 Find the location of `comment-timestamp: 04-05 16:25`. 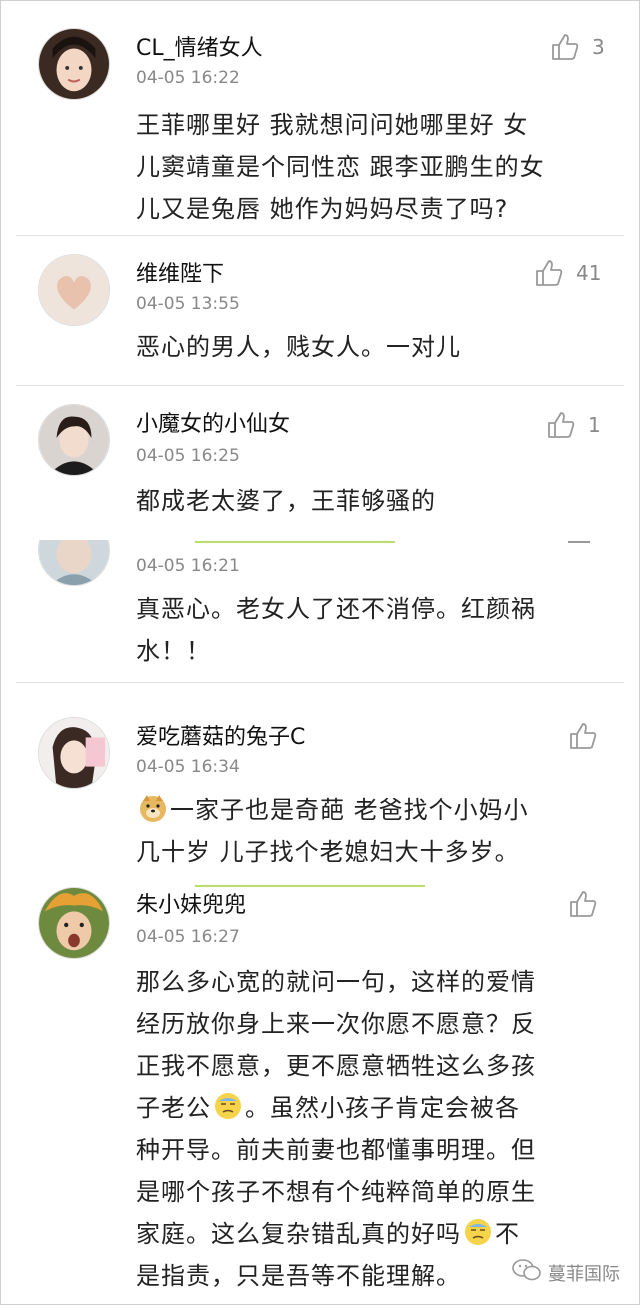

comment-timestamp: 04-05 16:25 is located at coordinates (188, 456).